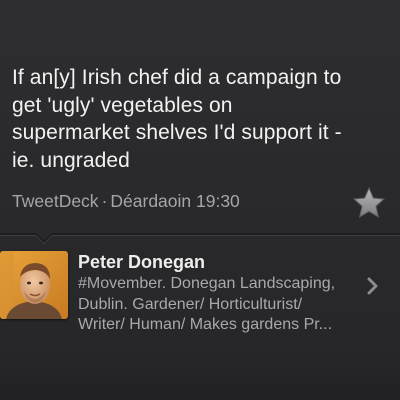 This screenshot has width=400, height=400. I want to click on bottom-shade, so click(200, 376).